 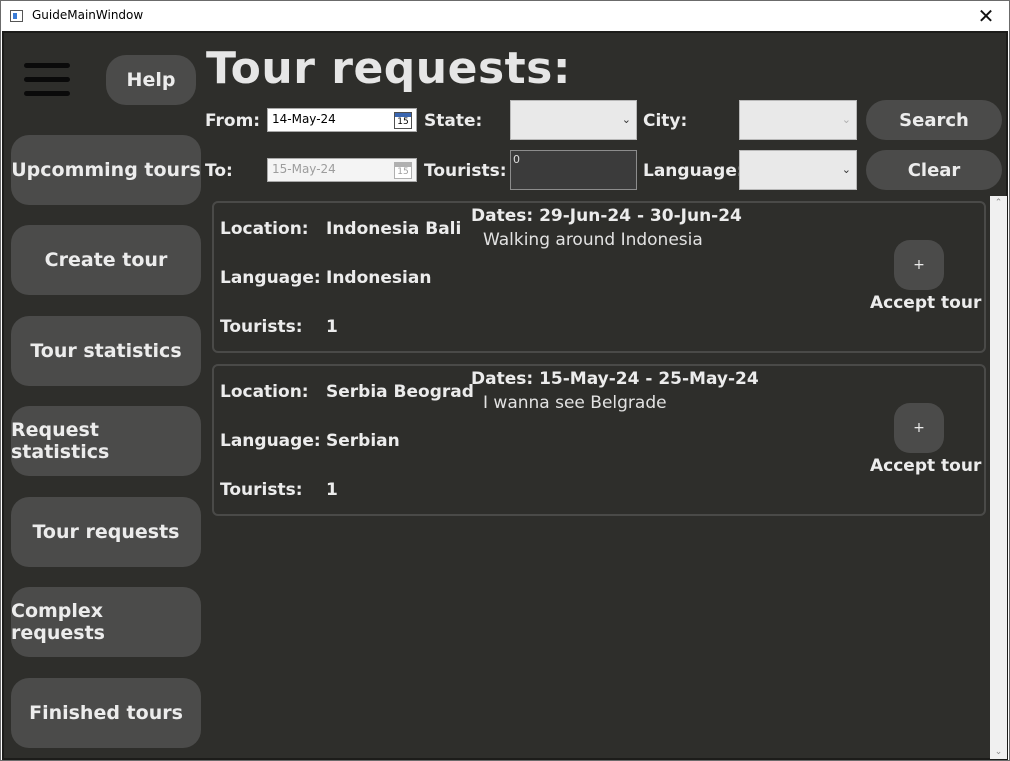 What do you see at coordinates (798, 120) in the screenshot?
I see `city-dropdown: ⌄` at bounding box center [798, 120].